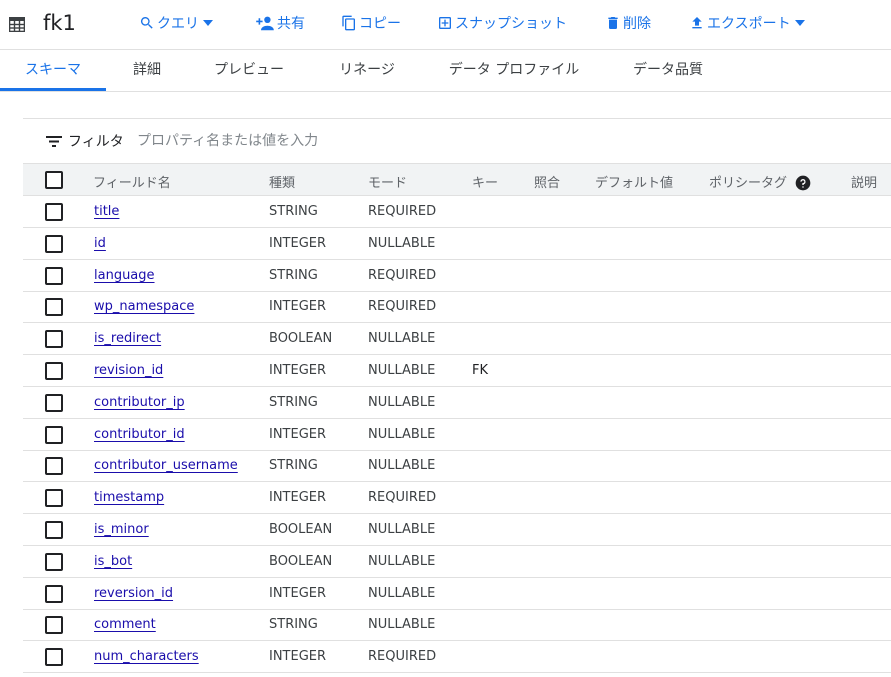 The height and width of the screenshot is (677, 891). What do you see at coordinates (457, 435) in the screenshot?
I see `table-row: contributor_id INTEGER NULLABLE` at bounding box center [457, 435].